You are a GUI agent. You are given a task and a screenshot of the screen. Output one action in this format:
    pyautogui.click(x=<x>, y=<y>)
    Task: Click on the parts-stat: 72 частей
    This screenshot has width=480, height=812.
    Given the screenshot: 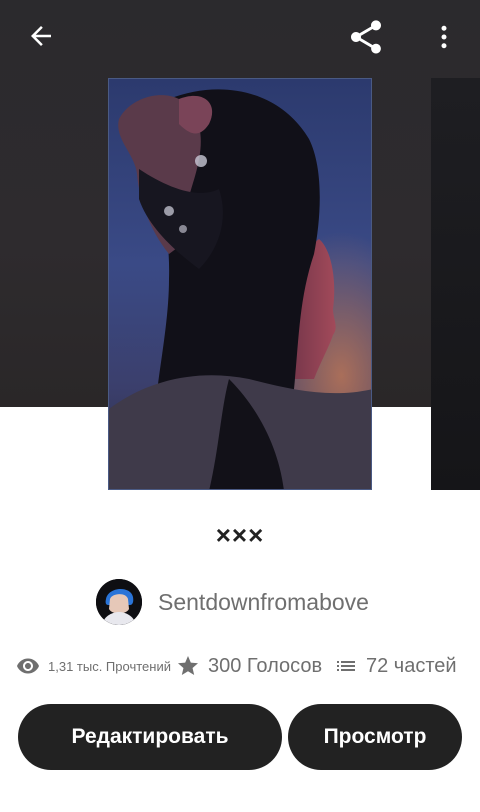 What is the action you would take?
    pyautogui.click(x=395, y=666)
    